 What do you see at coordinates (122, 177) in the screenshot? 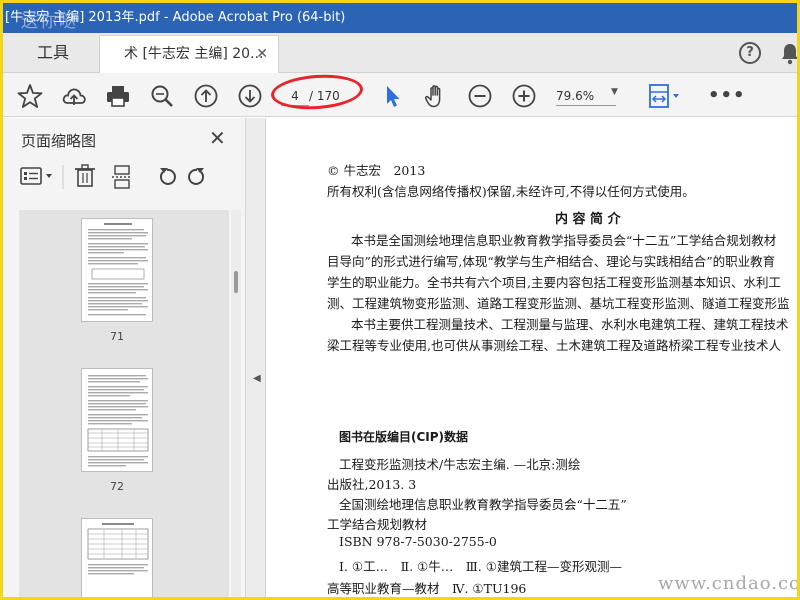
I see `extract-page-icon` at bounding box center [122, 177].